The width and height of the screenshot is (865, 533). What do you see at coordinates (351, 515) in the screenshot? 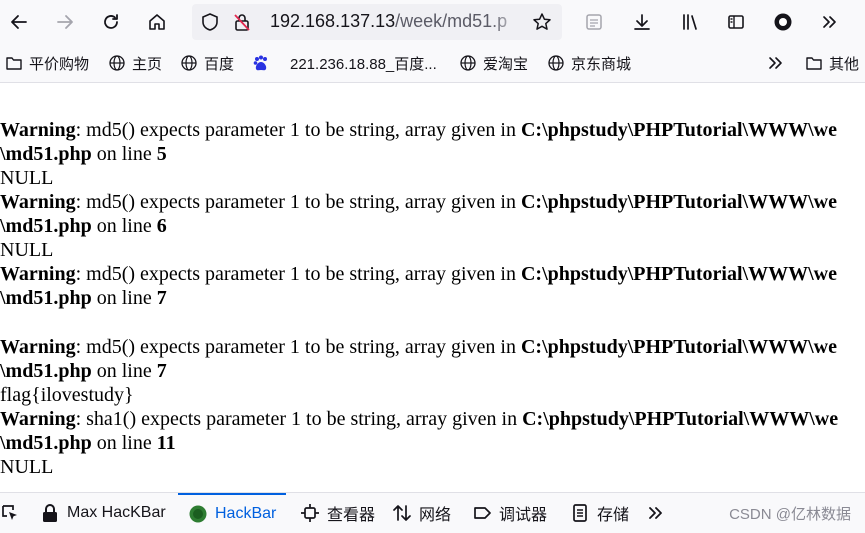
I see `tab-label: 查看器` at bounding box center [351, 515].